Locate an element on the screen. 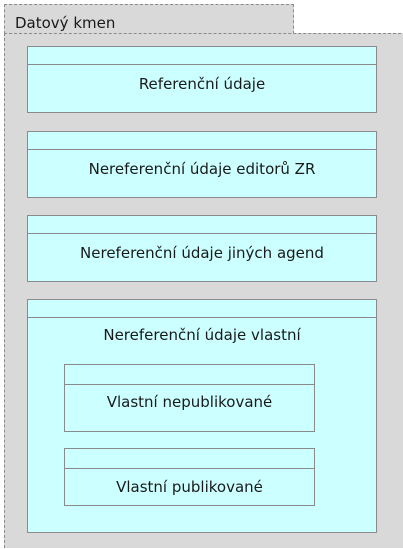 This screenshot has width=403, height=549. box-label: Vlastní nepublikované is located at coordinates (189, 402).